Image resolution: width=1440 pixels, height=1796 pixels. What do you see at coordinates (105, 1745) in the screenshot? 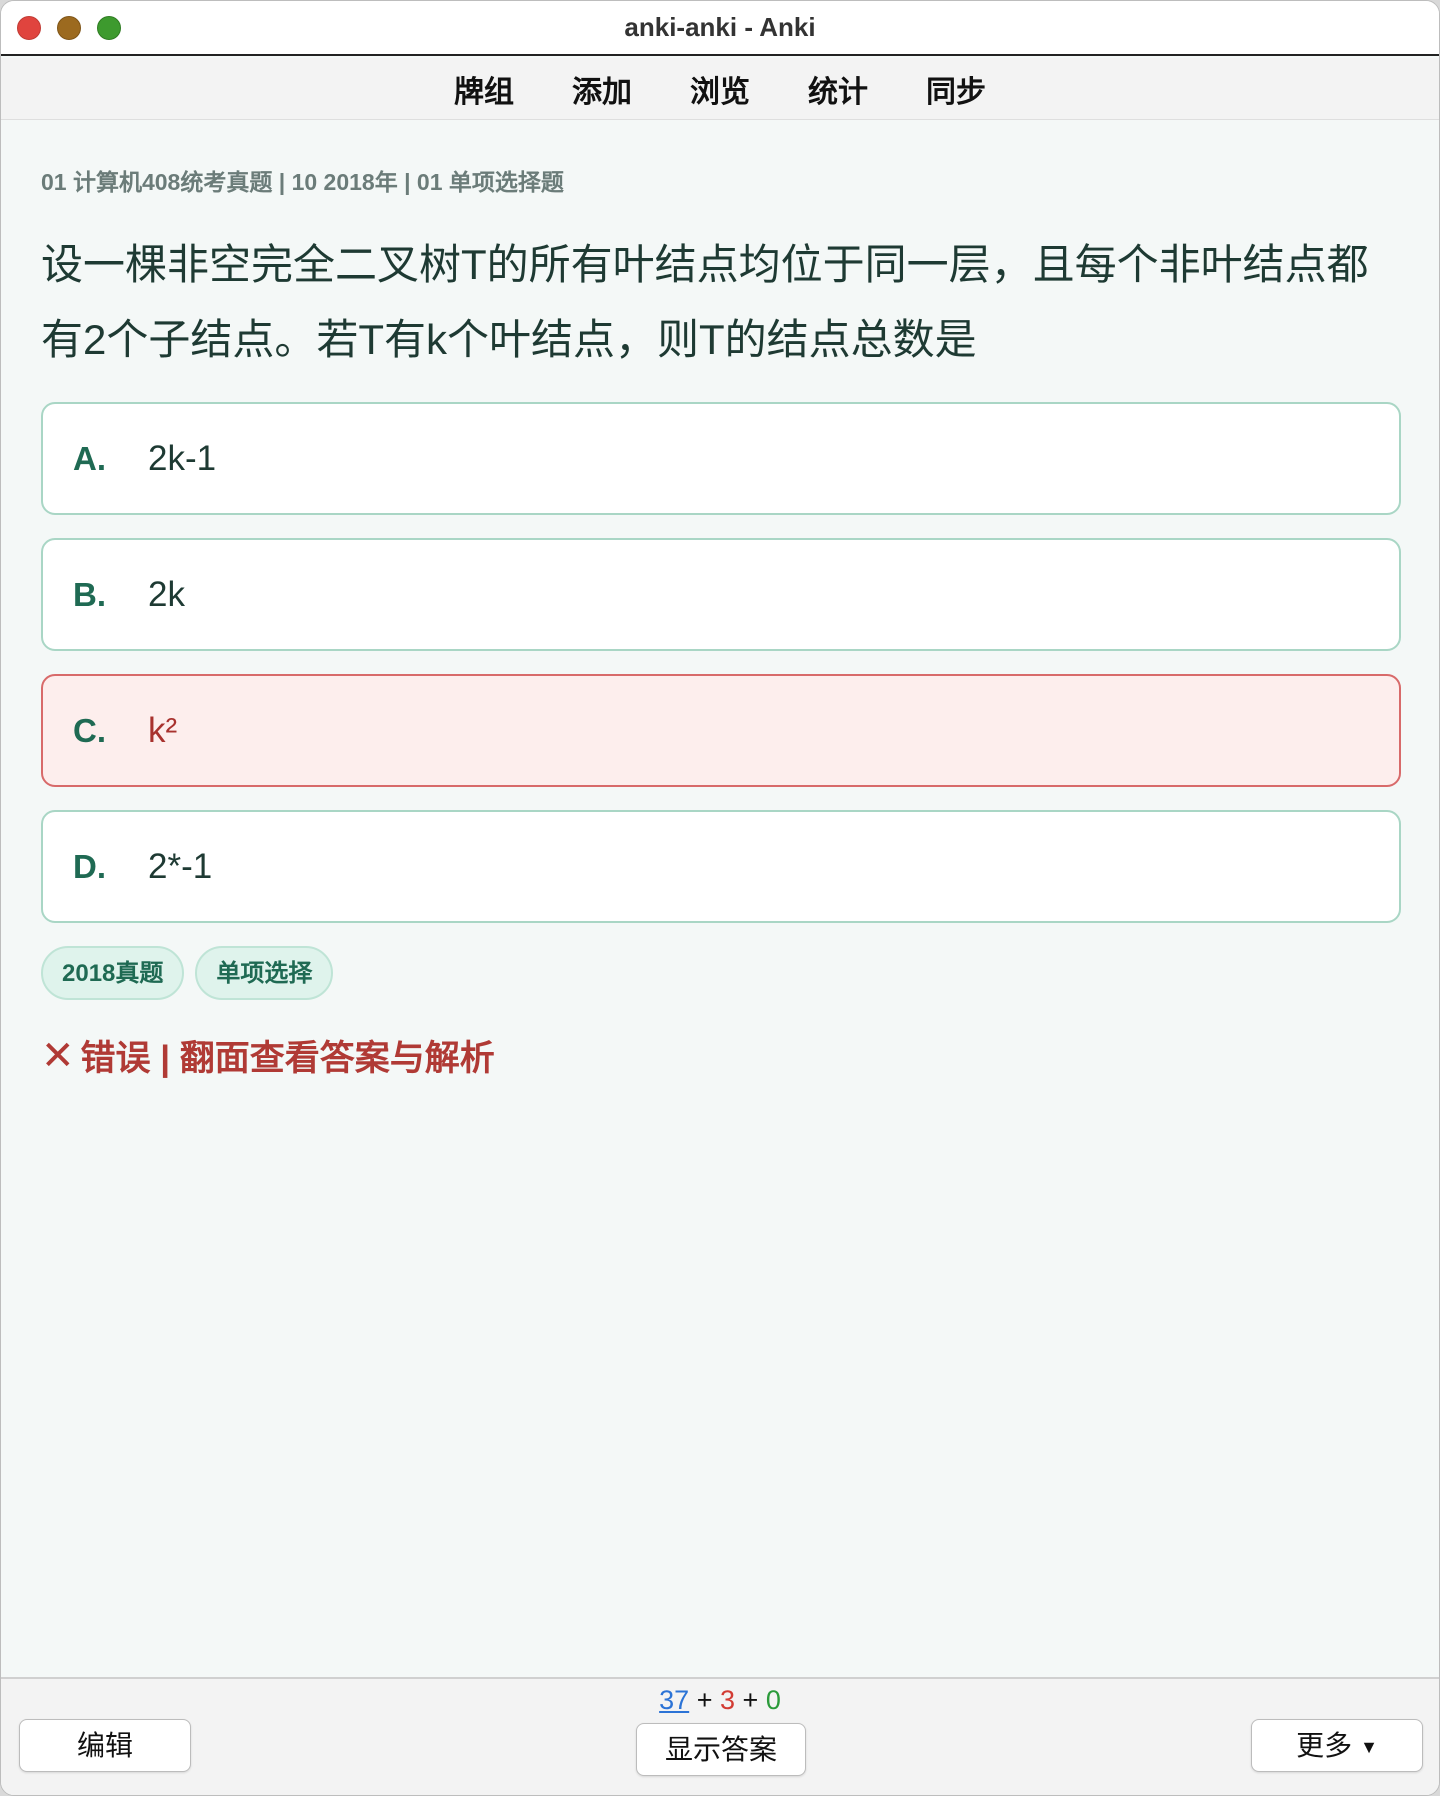
I see `edit-button: 编辑` at bounding box center [105, 1745].